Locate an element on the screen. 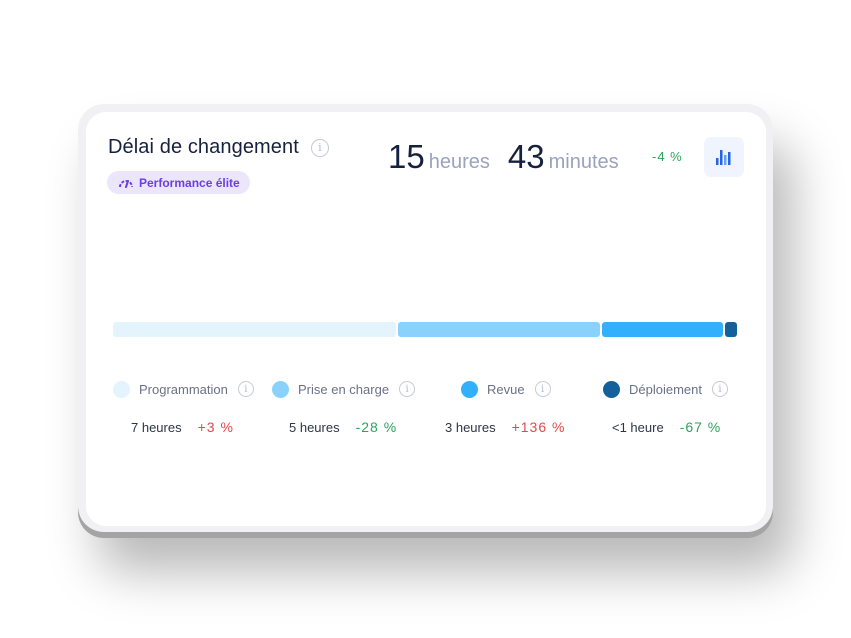  total-delta: -4 % is located at coordinates (667, 156).